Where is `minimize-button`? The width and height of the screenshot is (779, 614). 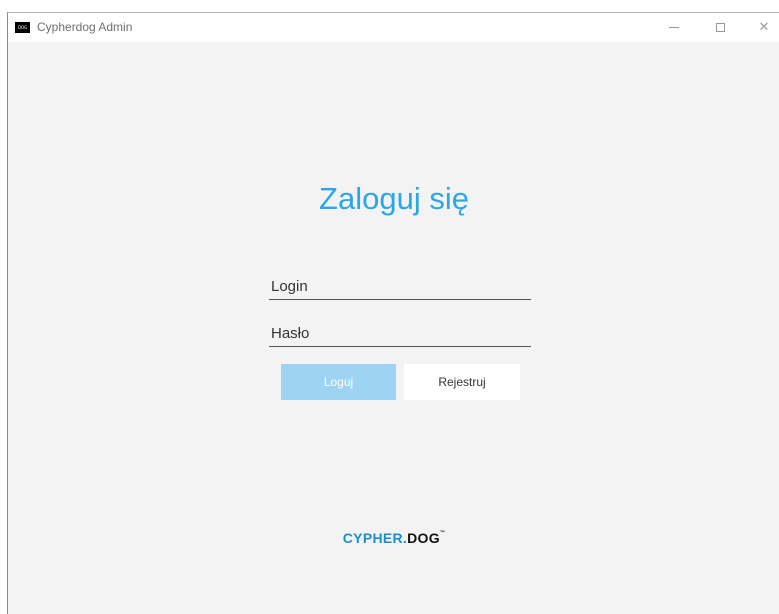
minimize-button is located at coordinates (674, 27).